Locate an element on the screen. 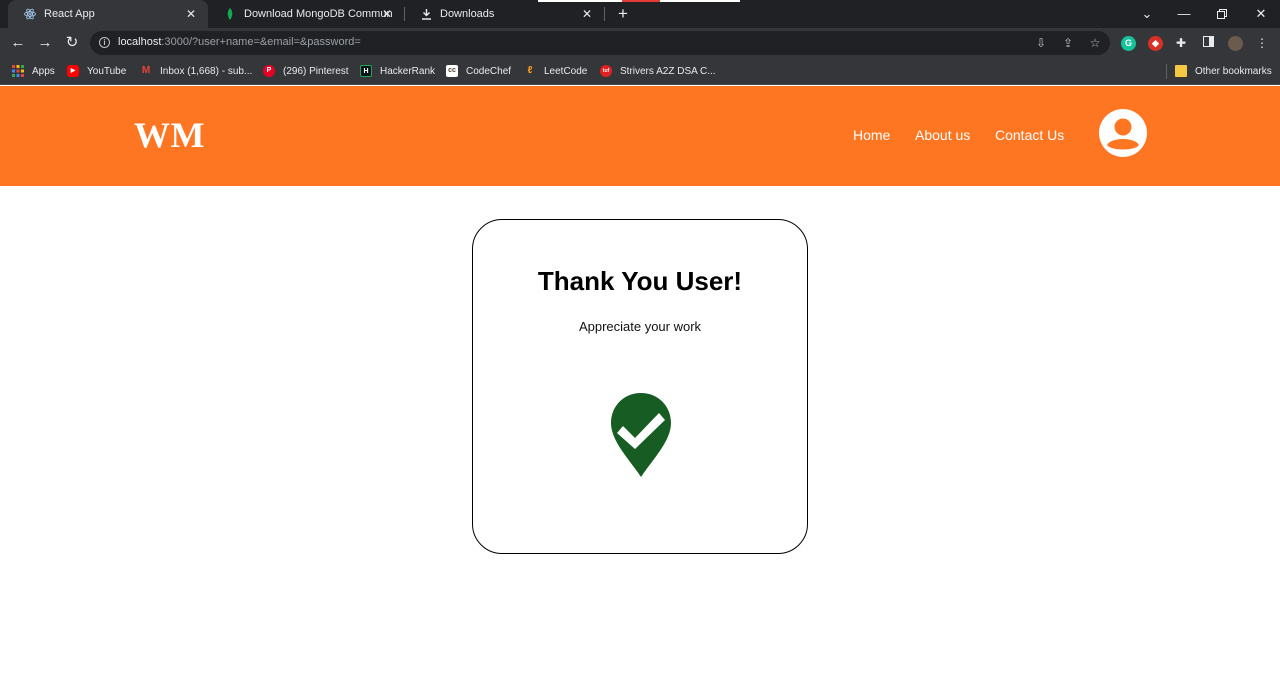 This screenshot has width=1280, height=686. site-header: WM Home About us Contact Us is located at coordinates (640, 136).